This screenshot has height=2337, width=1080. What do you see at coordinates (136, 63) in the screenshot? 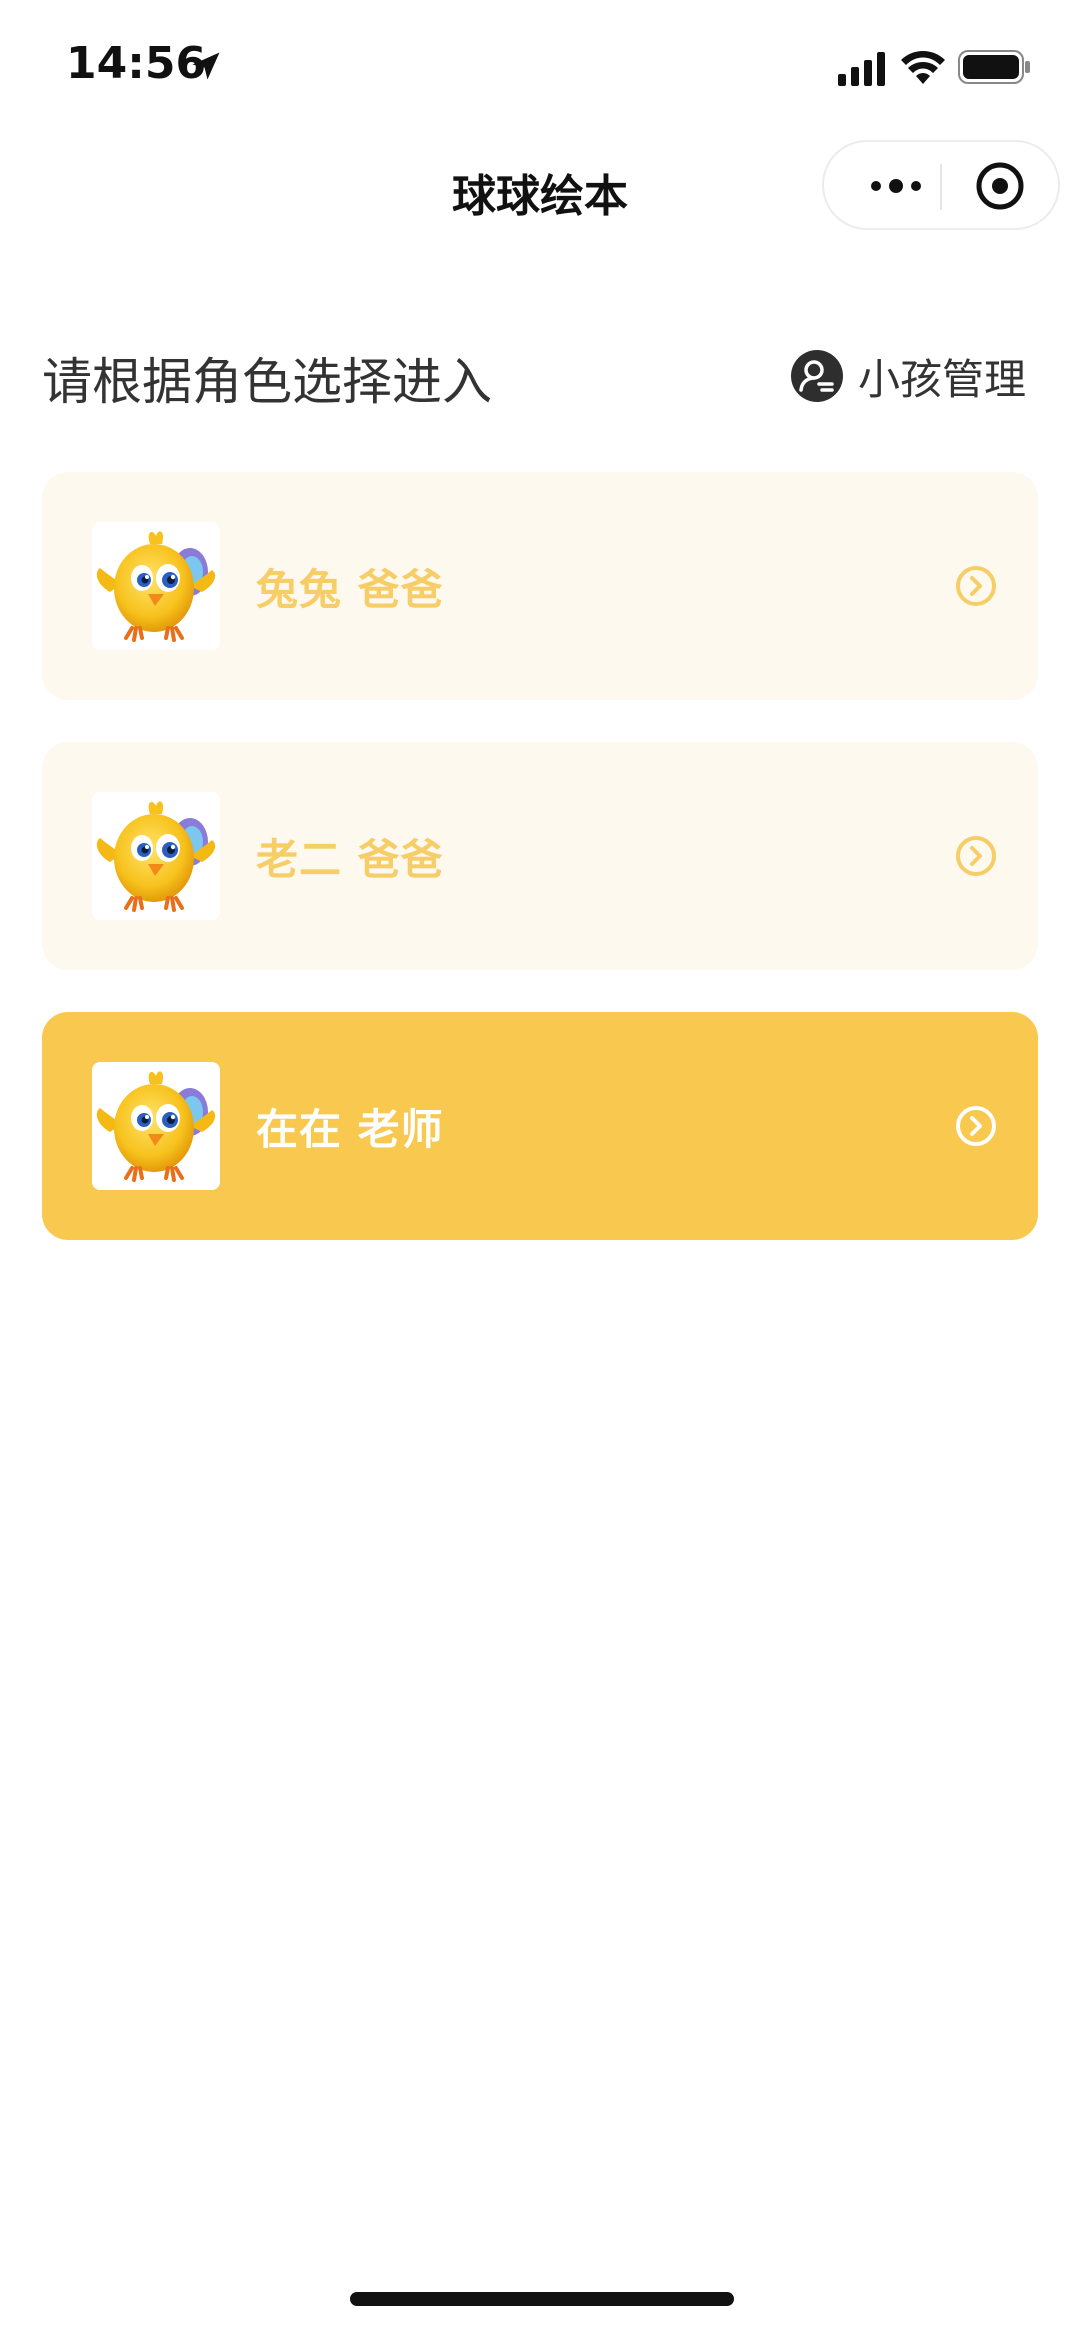
I see `status-time: 14:56` at bounding box center [136, 63].